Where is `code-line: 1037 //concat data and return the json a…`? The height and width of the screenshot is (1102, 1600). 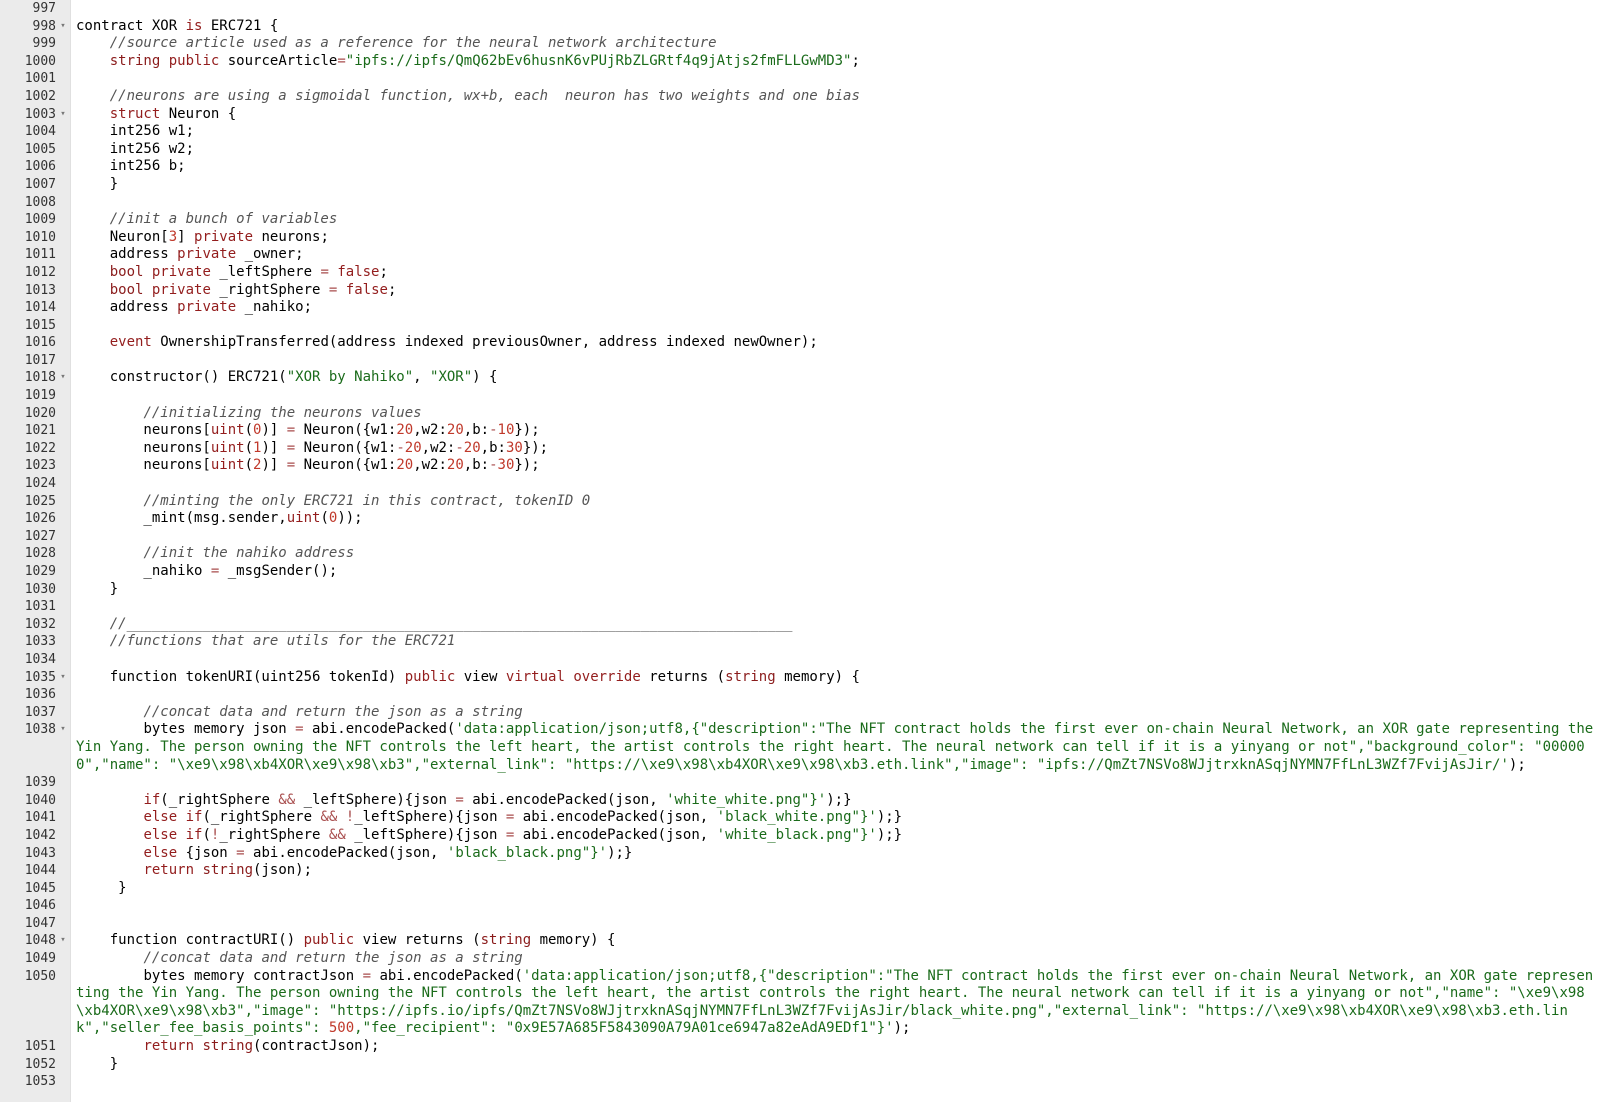
code-line: 1037 //concat data and return the json a… is located at coordinates (800, 713).